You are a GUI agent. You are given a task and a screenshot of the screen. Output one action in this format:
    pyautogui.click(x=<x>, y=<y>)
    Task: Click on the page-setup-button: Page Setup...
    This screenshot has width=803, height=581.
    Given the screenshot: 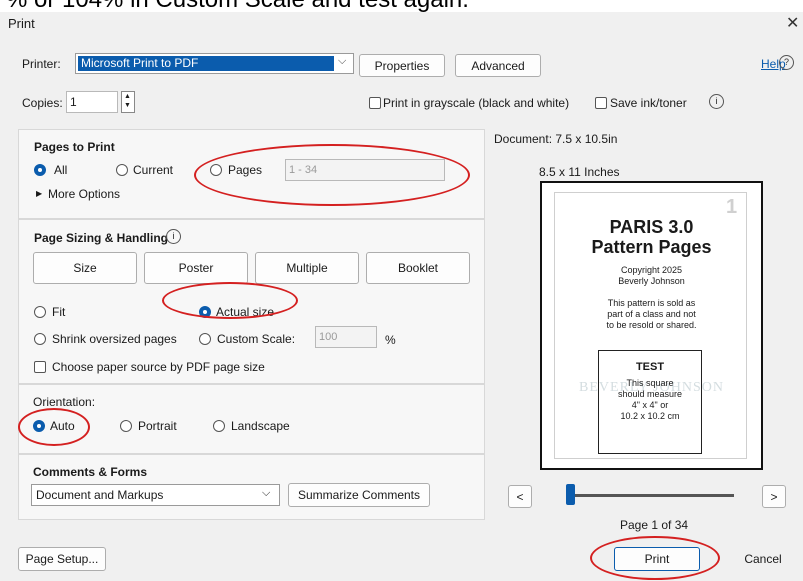 What is the action you would take?
    pyautogui.click(x=62, y=559)
    